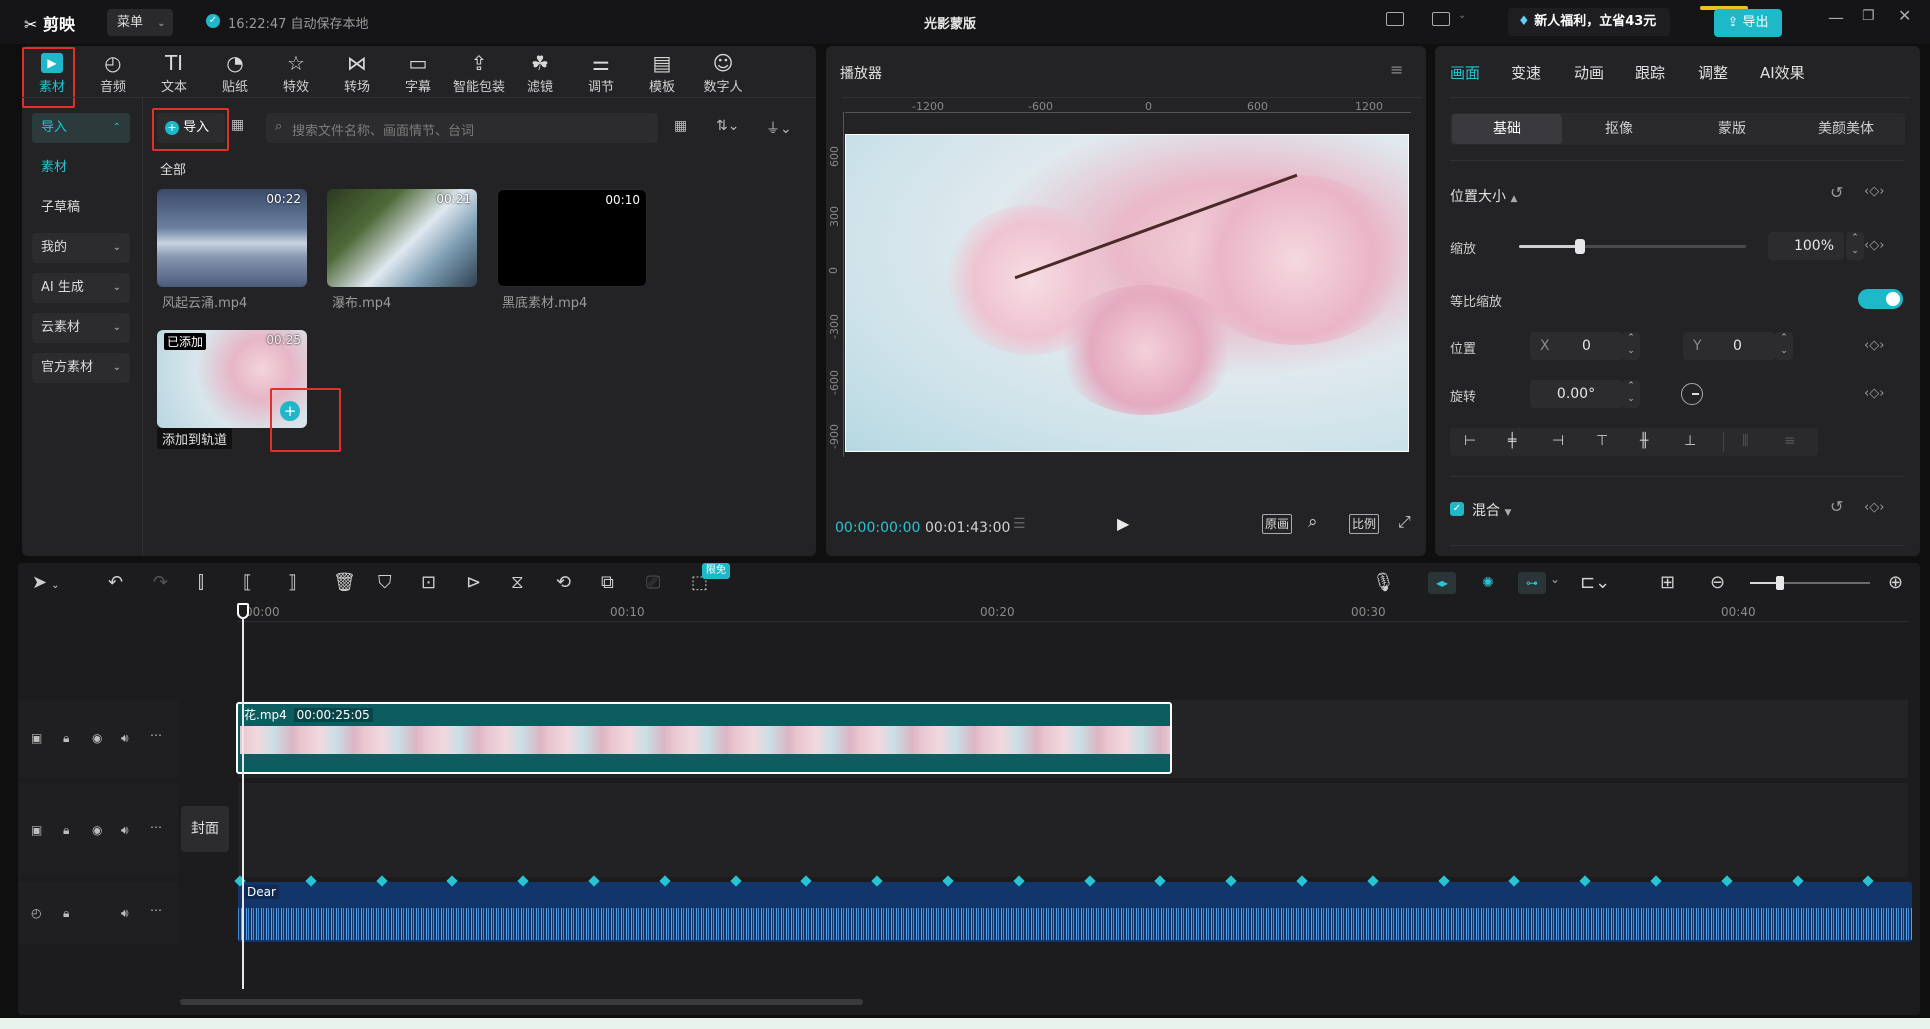 Image resolution: width=1930 pixels, height=1029 pixels. What do you see at coordinates (1806, 246) in the screenshot?
I see `scale-input: 100%` at bounding box center [1806, 246].